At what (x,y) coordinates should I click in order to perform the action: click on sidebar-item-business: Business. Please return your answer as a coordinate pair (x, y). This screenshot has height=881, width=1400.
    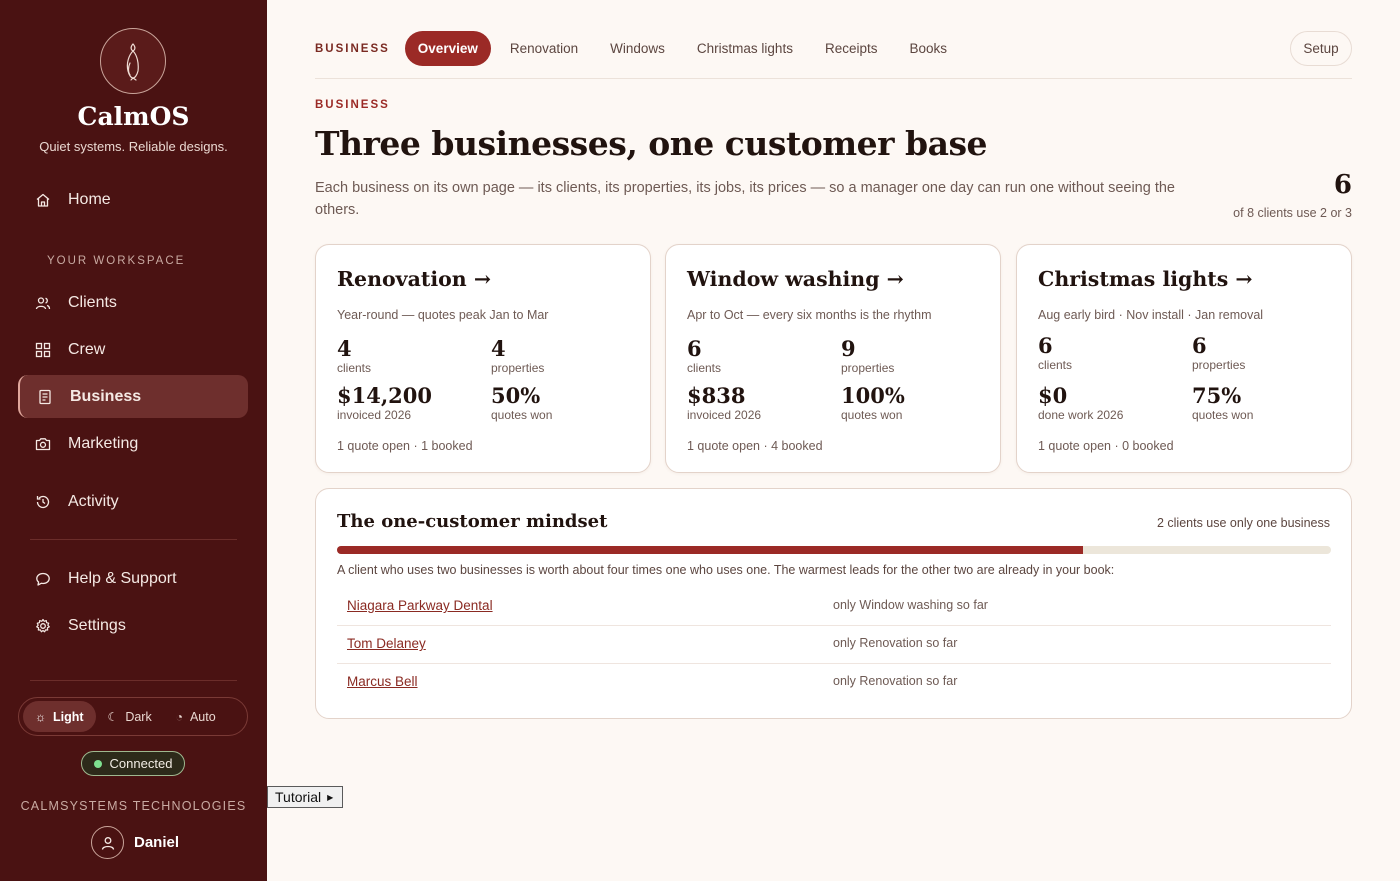
    Looking at the image, I should click on (133, 396).